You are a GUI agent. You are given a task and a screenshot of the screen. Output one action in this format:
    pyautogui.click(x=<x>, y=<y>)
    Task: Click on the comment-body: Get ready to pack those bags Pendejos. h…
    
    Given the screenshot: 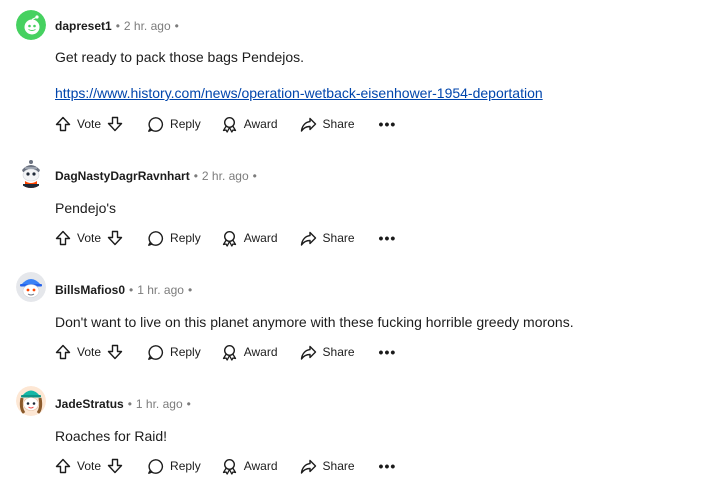 What is the action you would take?
    pyautogui.click(x=299, y=75)
    